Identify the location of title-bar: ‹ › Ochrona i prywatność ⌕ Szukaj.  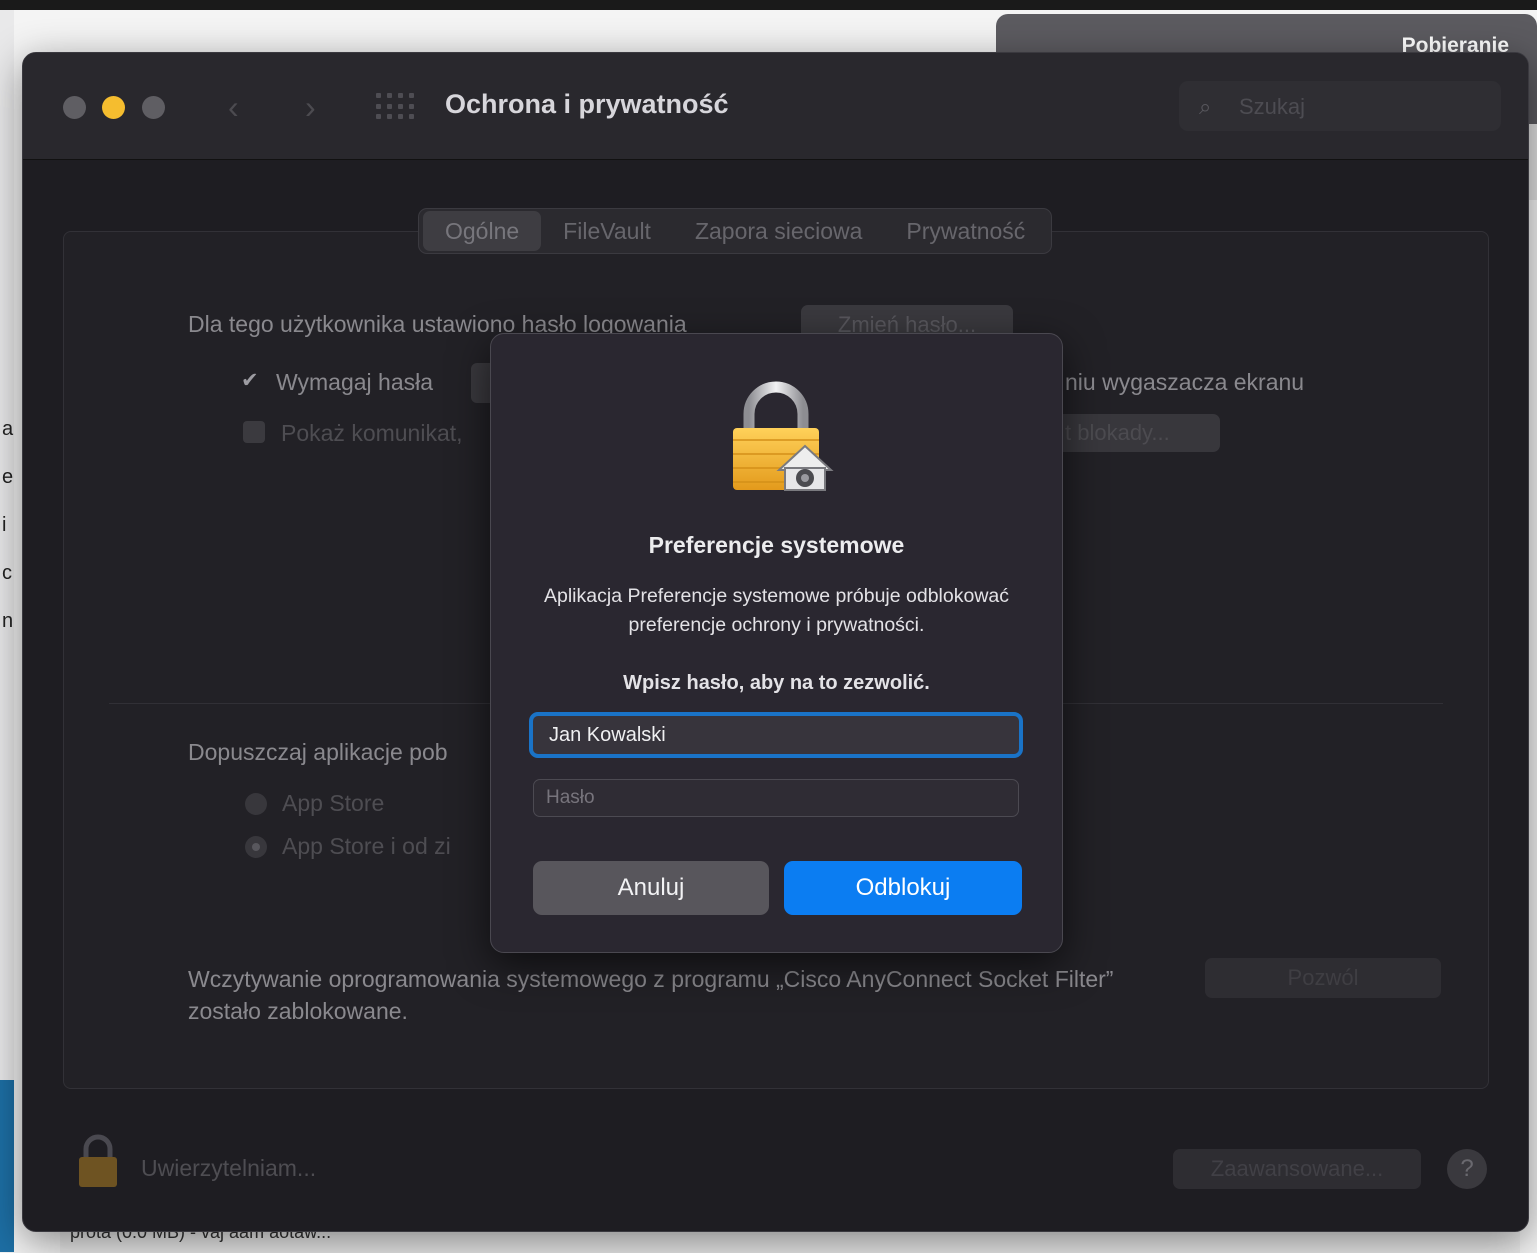
(775, 106).